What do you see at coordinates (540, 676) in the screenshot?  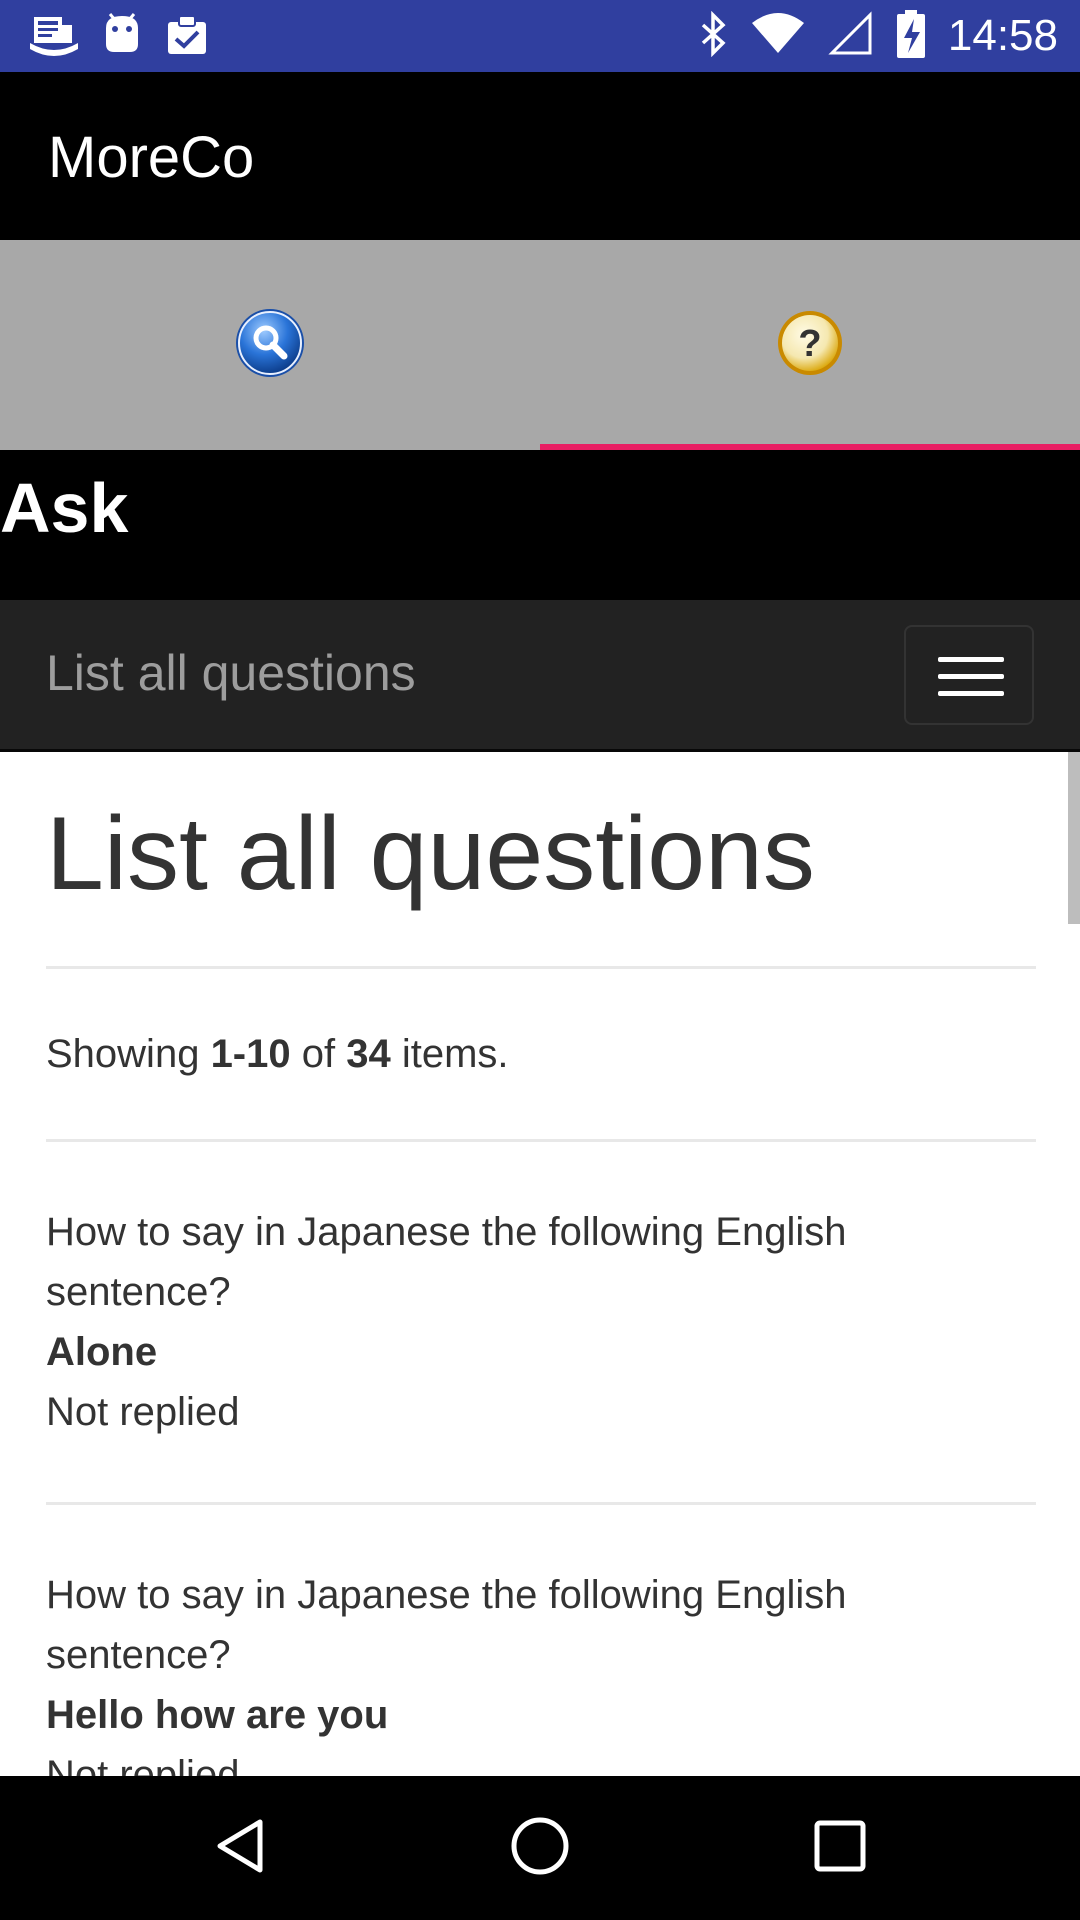 I see `web-navbar: List all questions` at bounding box center [540, 676].